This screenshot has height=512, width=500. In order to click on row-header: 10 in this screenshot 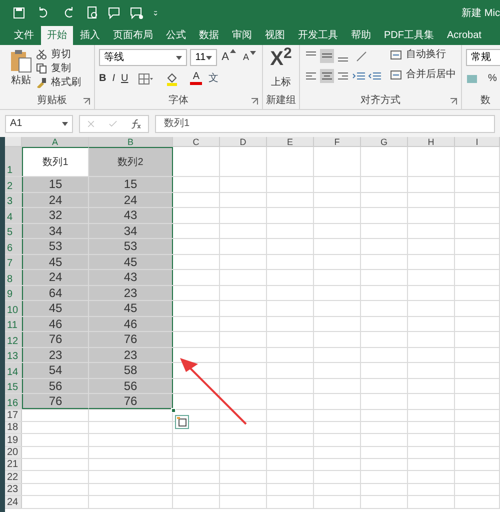, I will do `click(13, 308)`.